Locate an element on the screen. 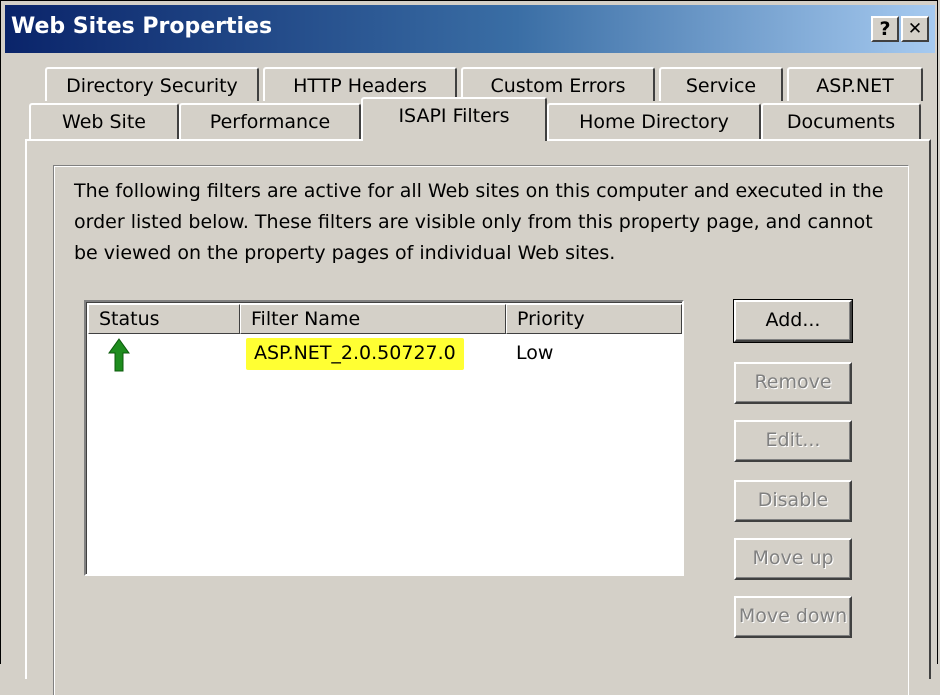 This screenshot has height=695, width=940. move-down-button: Move down is located at coordinates (793, 617).